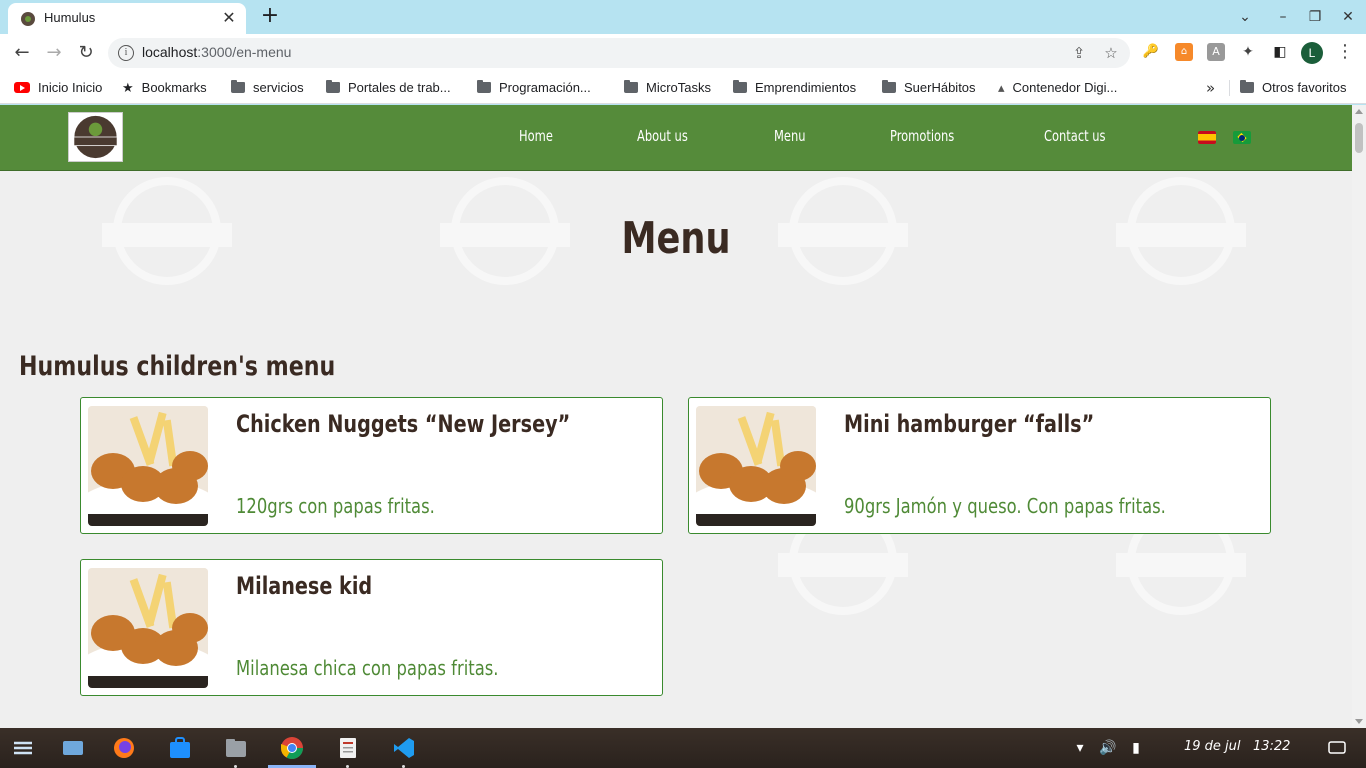 The image size is (1366, 768). What do you see at coordinates (683, 748) in the screenshot?
I see `os-taskbar: ▾ 🔊 ▮ 19 de jul 13:22` at bounding box center [683, 748].